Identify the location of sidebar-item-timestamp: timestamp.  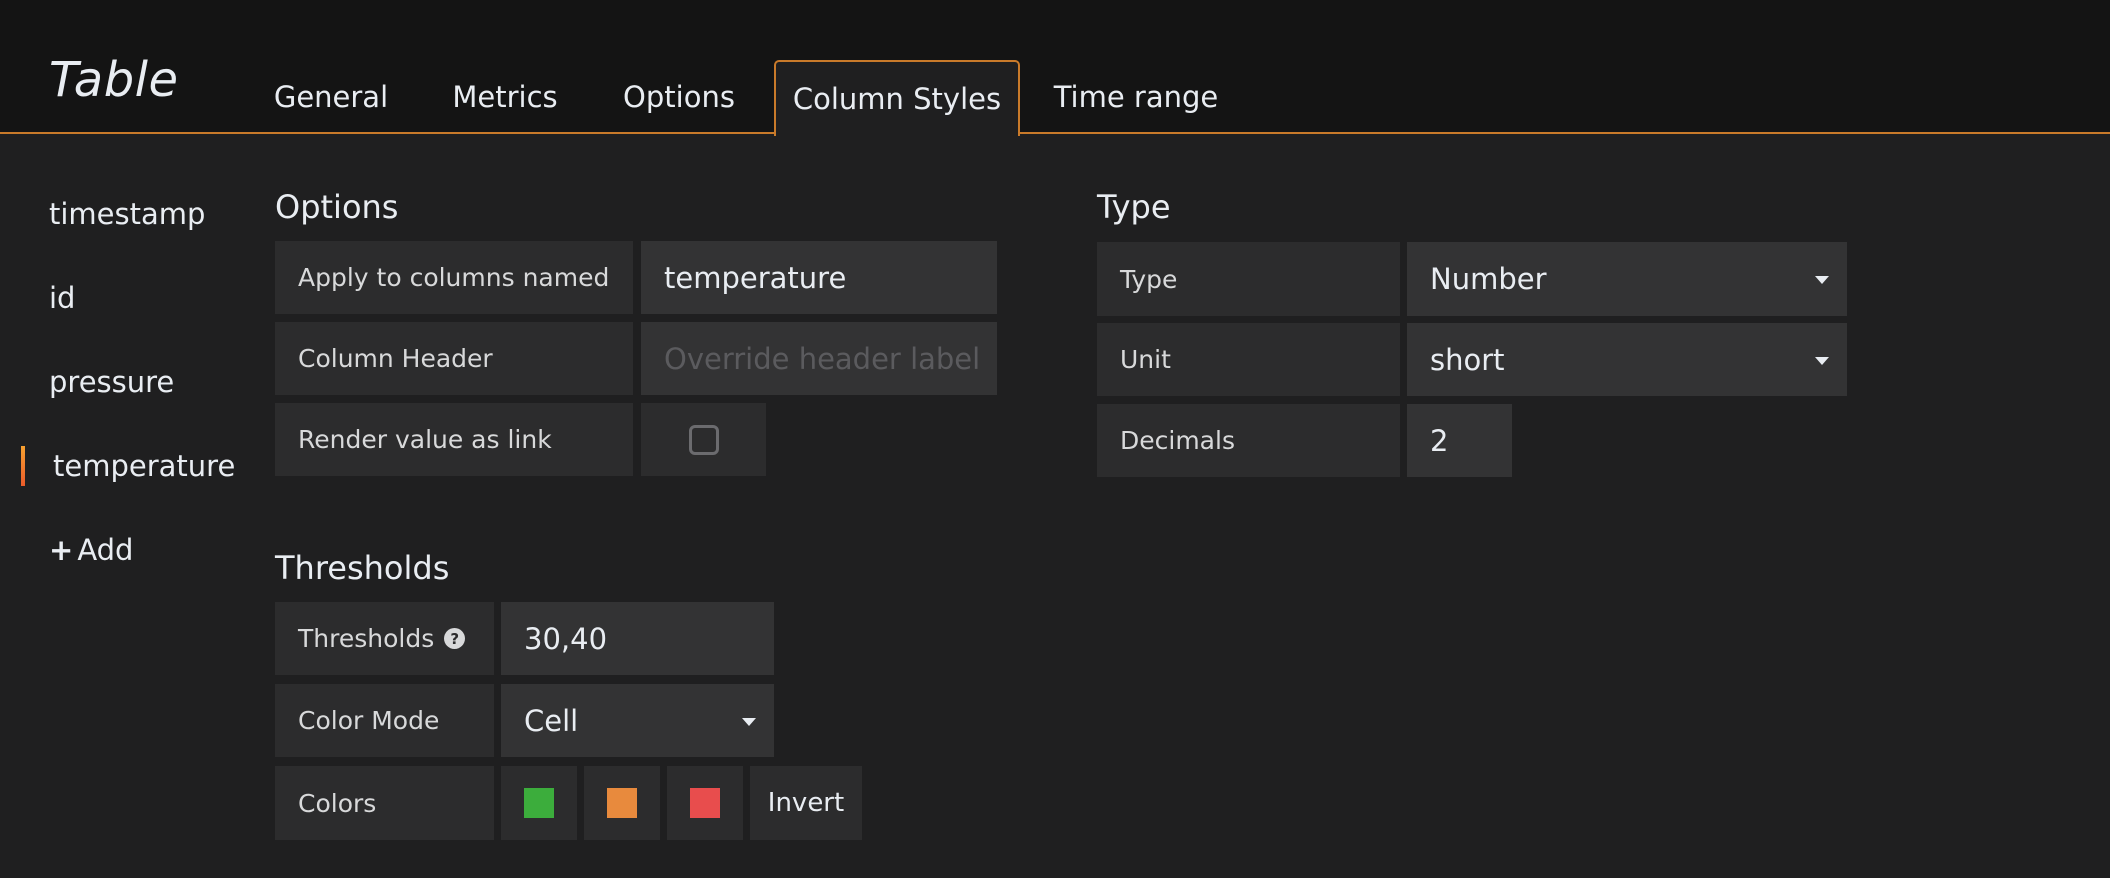
(127, 214).